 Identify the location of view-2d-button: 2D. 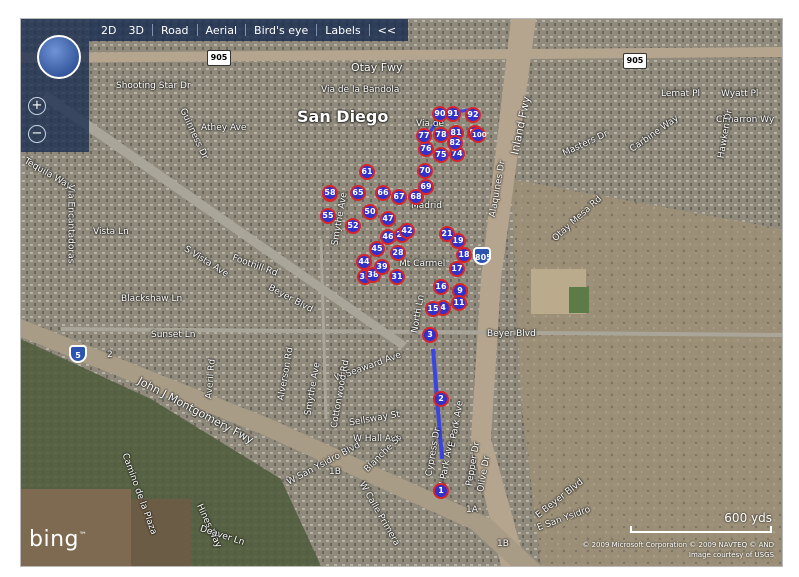
(108, 30).